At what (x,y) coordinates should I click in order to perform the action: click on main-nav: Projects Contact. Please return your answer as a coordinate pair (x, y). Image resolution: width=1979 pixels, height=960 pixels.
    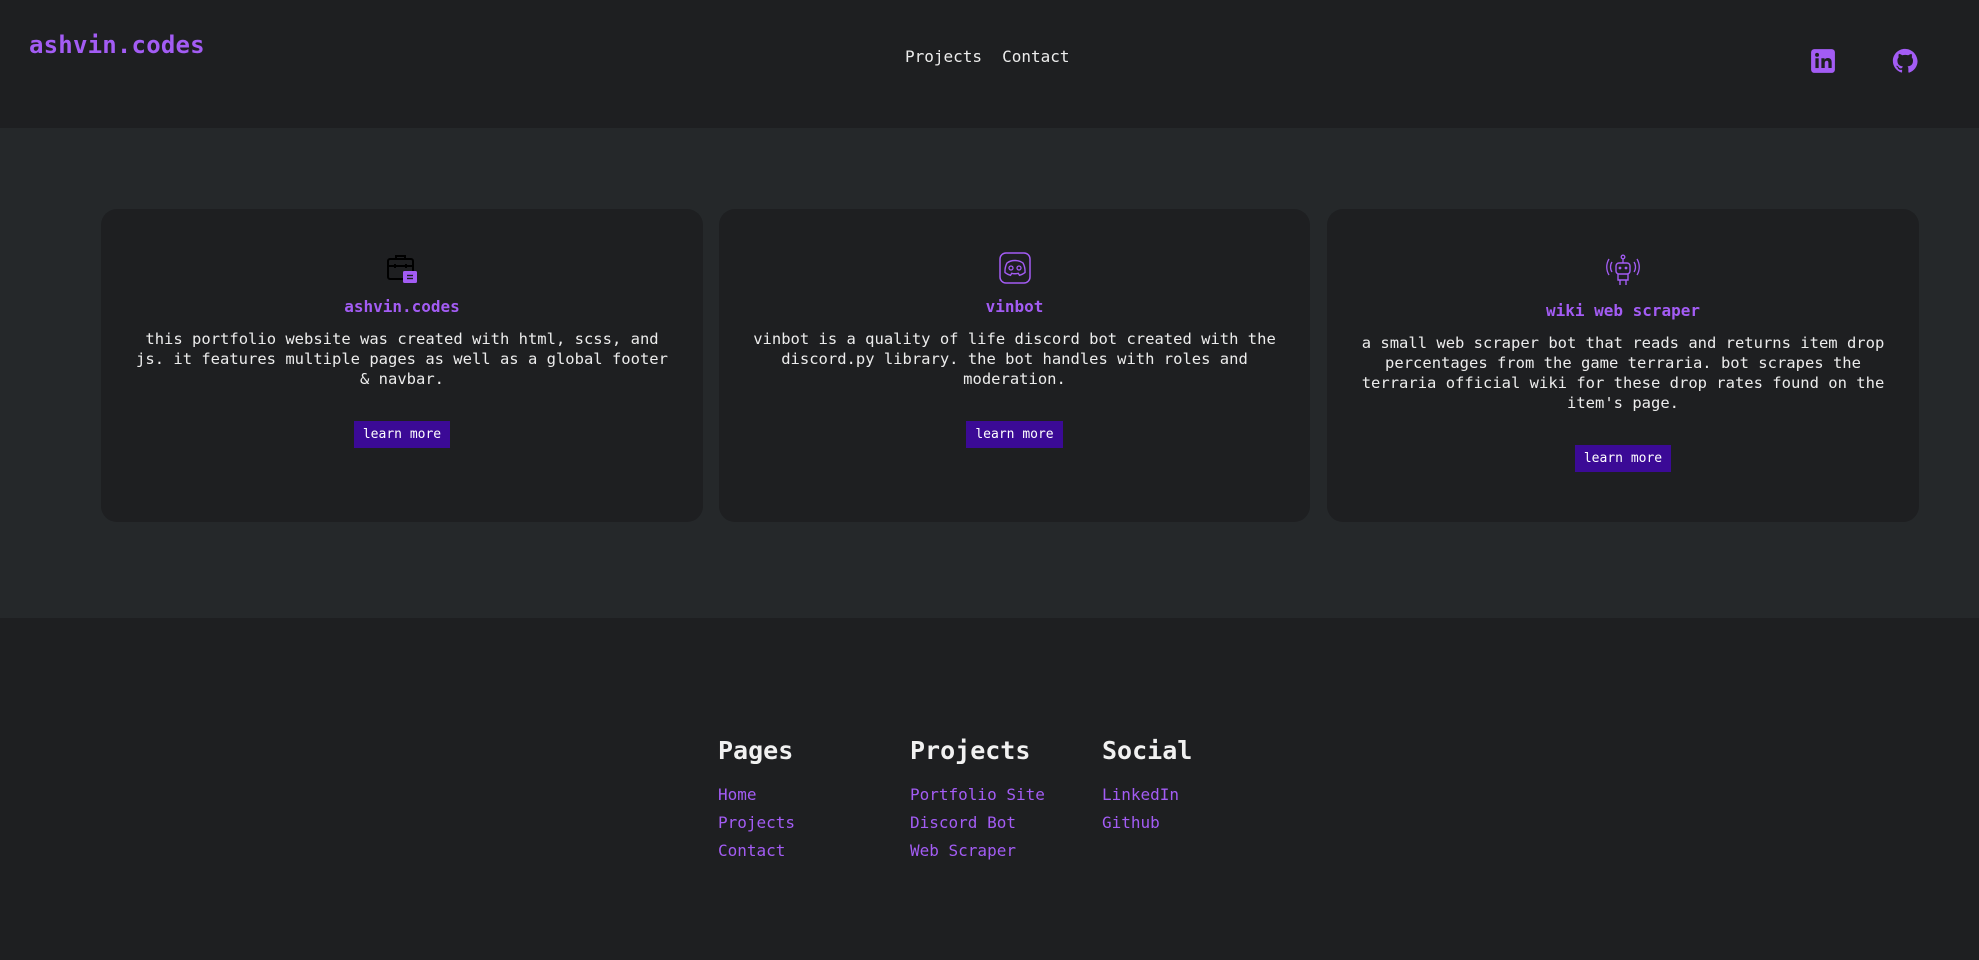
    Looking at the image, I should click on (987, 56).